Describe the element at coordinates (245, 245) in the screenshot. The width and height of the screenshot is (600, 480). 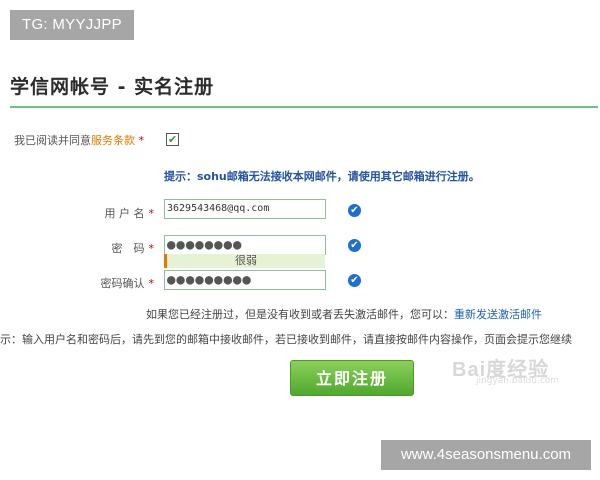
I see `password-input: ●●●●●●●●` at that location.